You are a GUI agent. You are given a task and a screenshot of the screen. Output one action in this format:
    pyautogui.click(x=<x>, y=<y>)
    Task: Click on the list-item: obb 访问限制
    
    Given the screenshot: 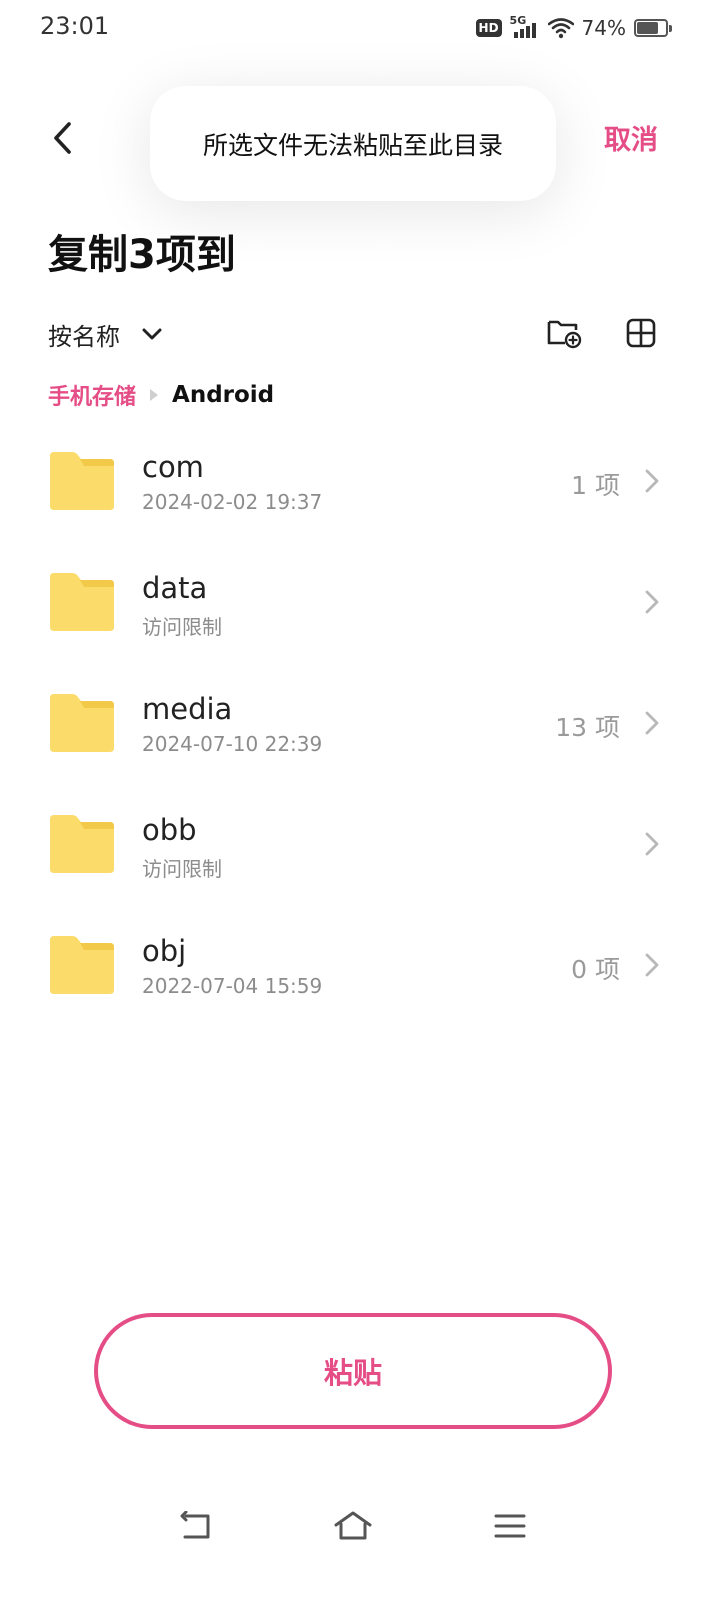 What is the action you would take?
    pyautogui.click(x=360, y=845)
    